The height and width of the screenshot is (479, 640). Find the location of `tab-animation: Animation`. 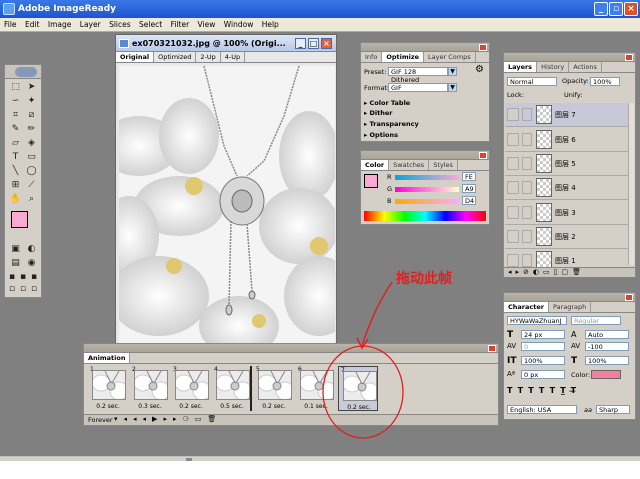

tab-animation: Animation is located at coordinates (107, 358).